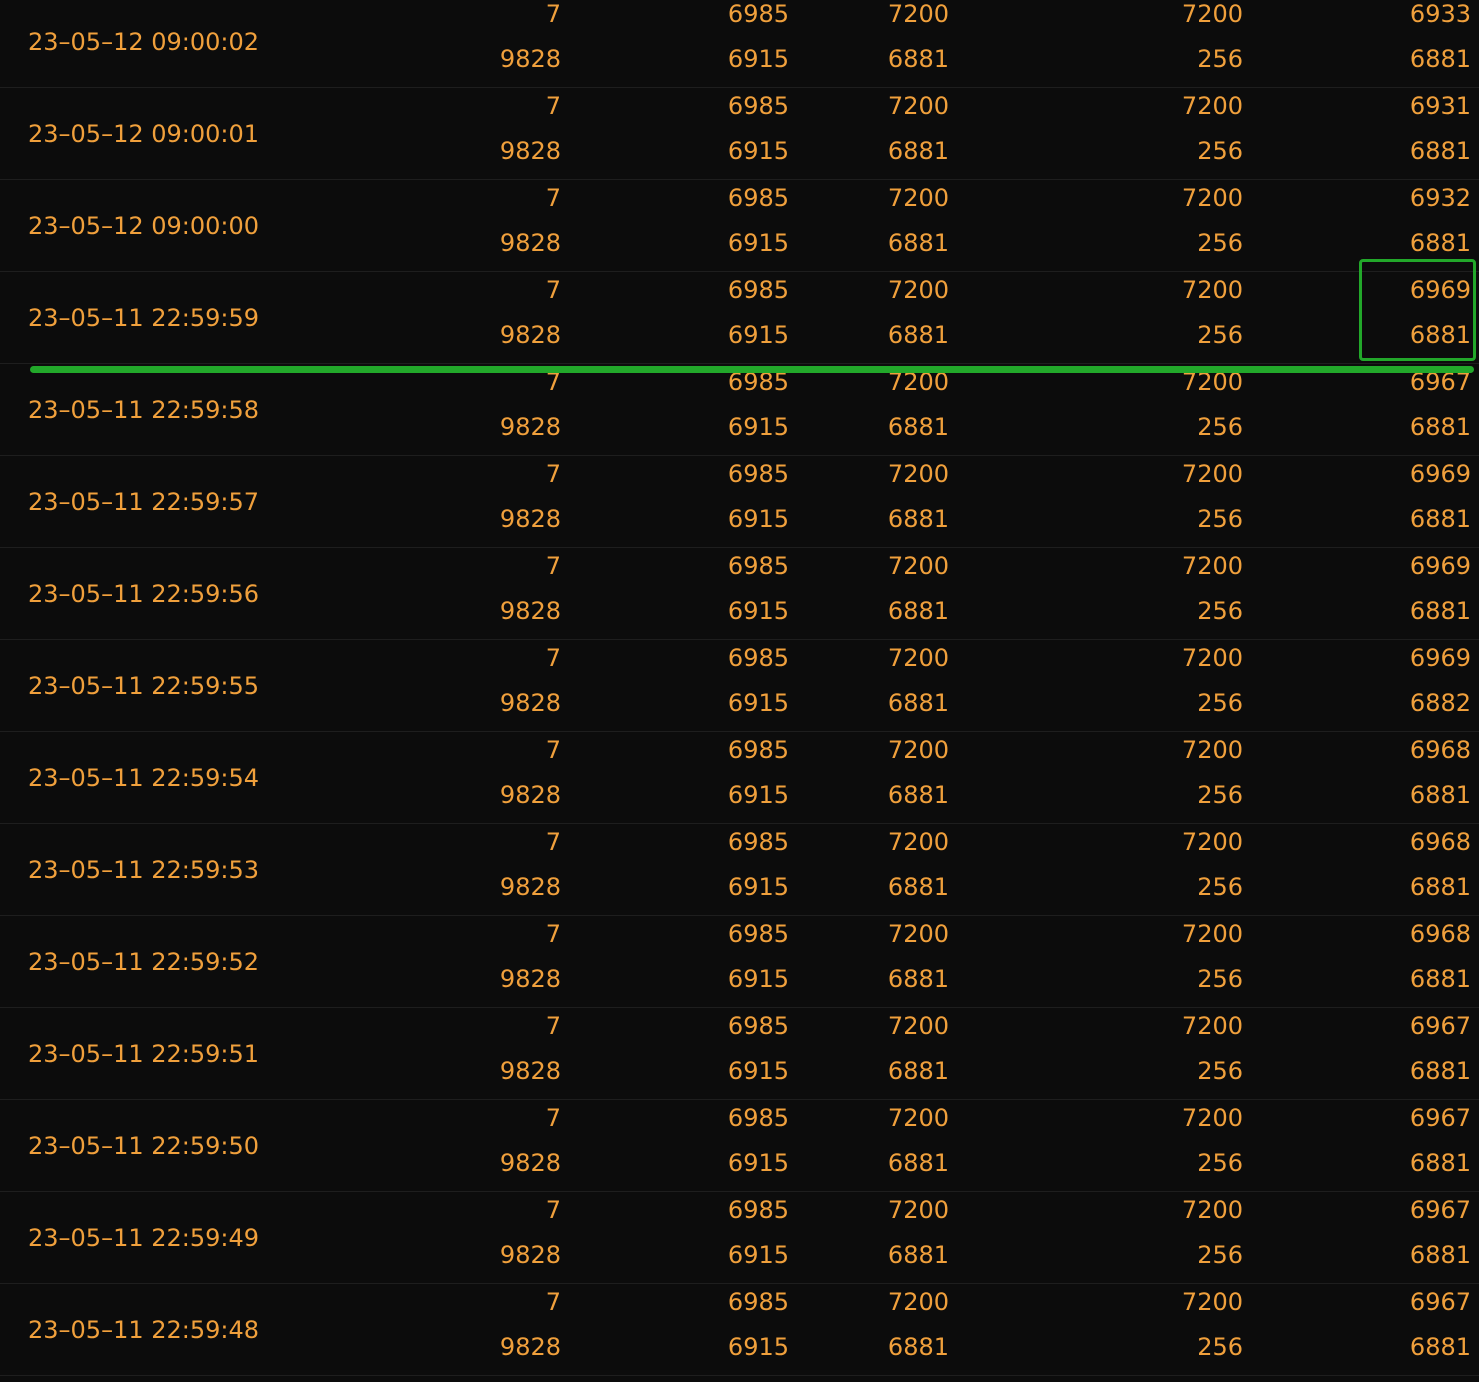  What do you see at coordinates (752, 369) in the screenshot?
I see `highlight-divider-line` at bounding box center [752, 369].